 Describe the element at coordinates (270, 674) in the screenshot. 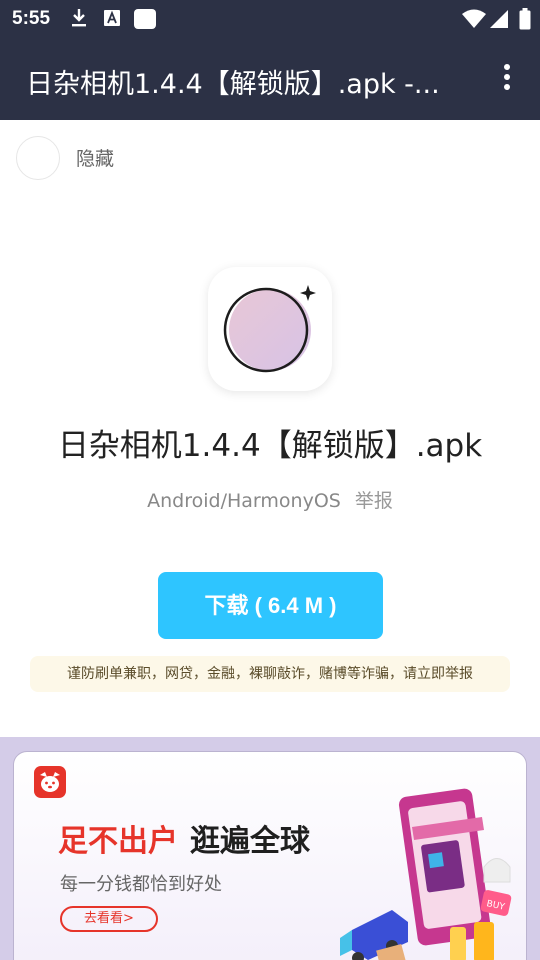

I see `fraud-warning: 谨防刷单兼职，网贷，金融，裸聊敲诈，赌博等诈骗，请立即举报` at that location.